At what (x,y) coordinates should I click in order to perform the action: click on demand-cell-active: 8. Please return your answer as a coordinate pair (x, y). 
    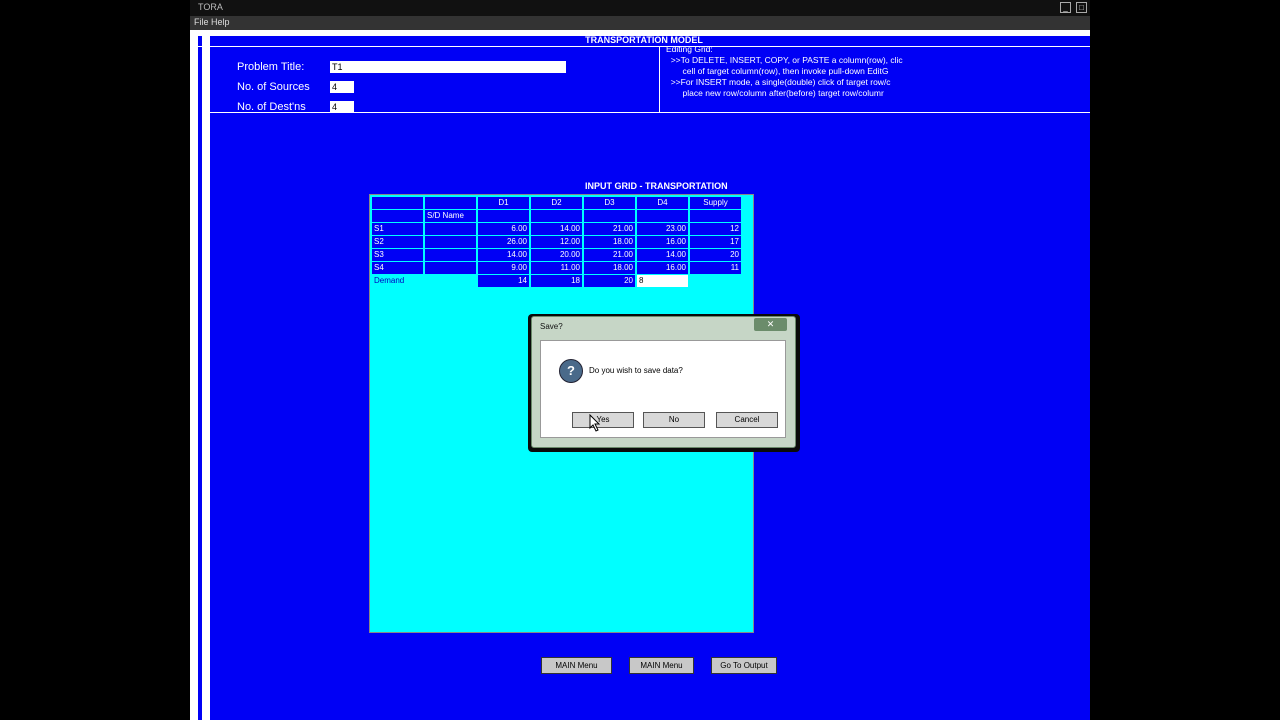
    Looking at the image, I should click on (662, 281).